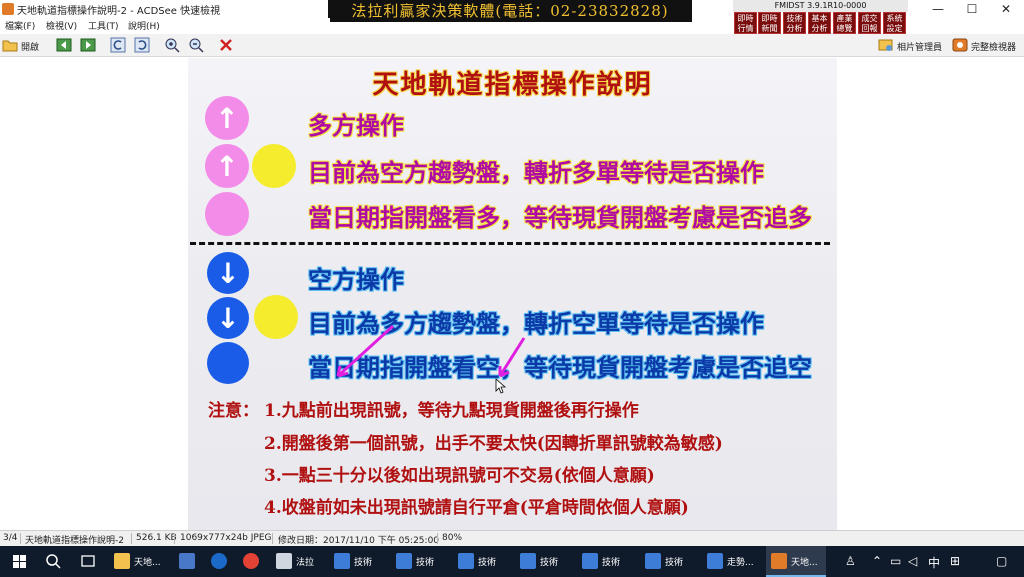  What do you see at coordinates (74, 541) in the screenshot?
I see `status-filename: 天地軌道指標操作說明-2` at bounding box center [74, 541].